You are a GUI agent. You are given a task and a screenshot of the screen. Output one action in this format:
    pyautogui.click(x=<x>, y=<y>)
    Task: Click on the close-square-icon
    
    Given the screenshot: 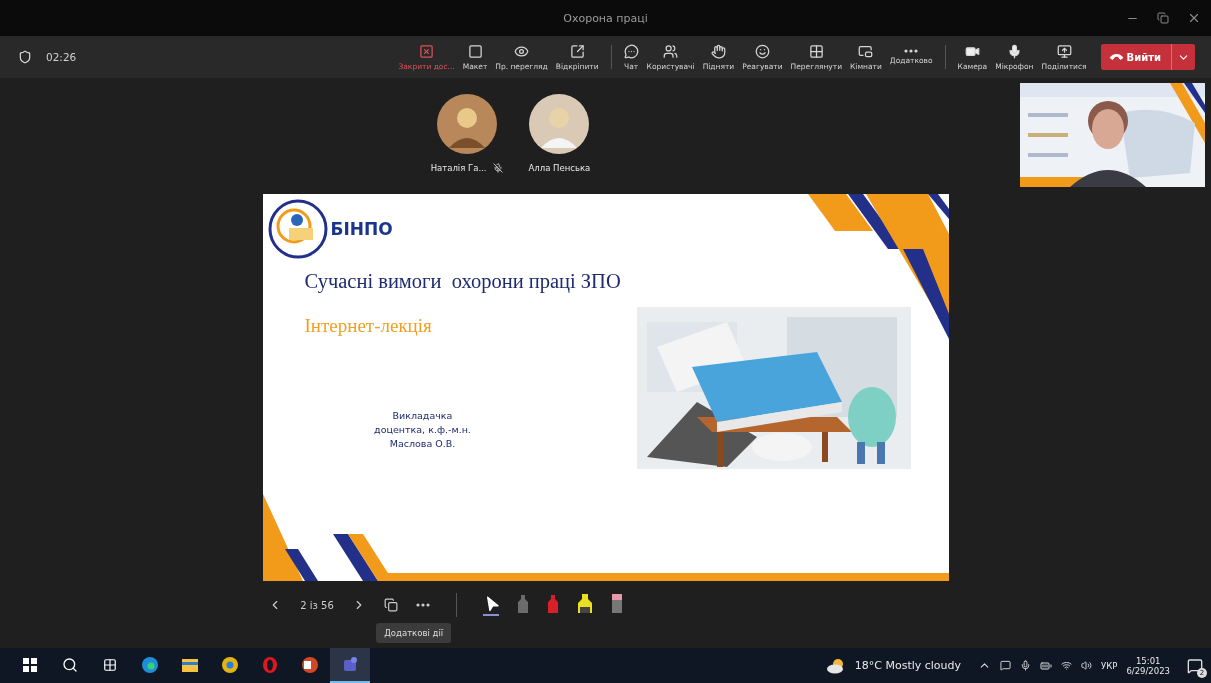 What is the action you would take?
    pyautogui.click(x=427, y=51)
    